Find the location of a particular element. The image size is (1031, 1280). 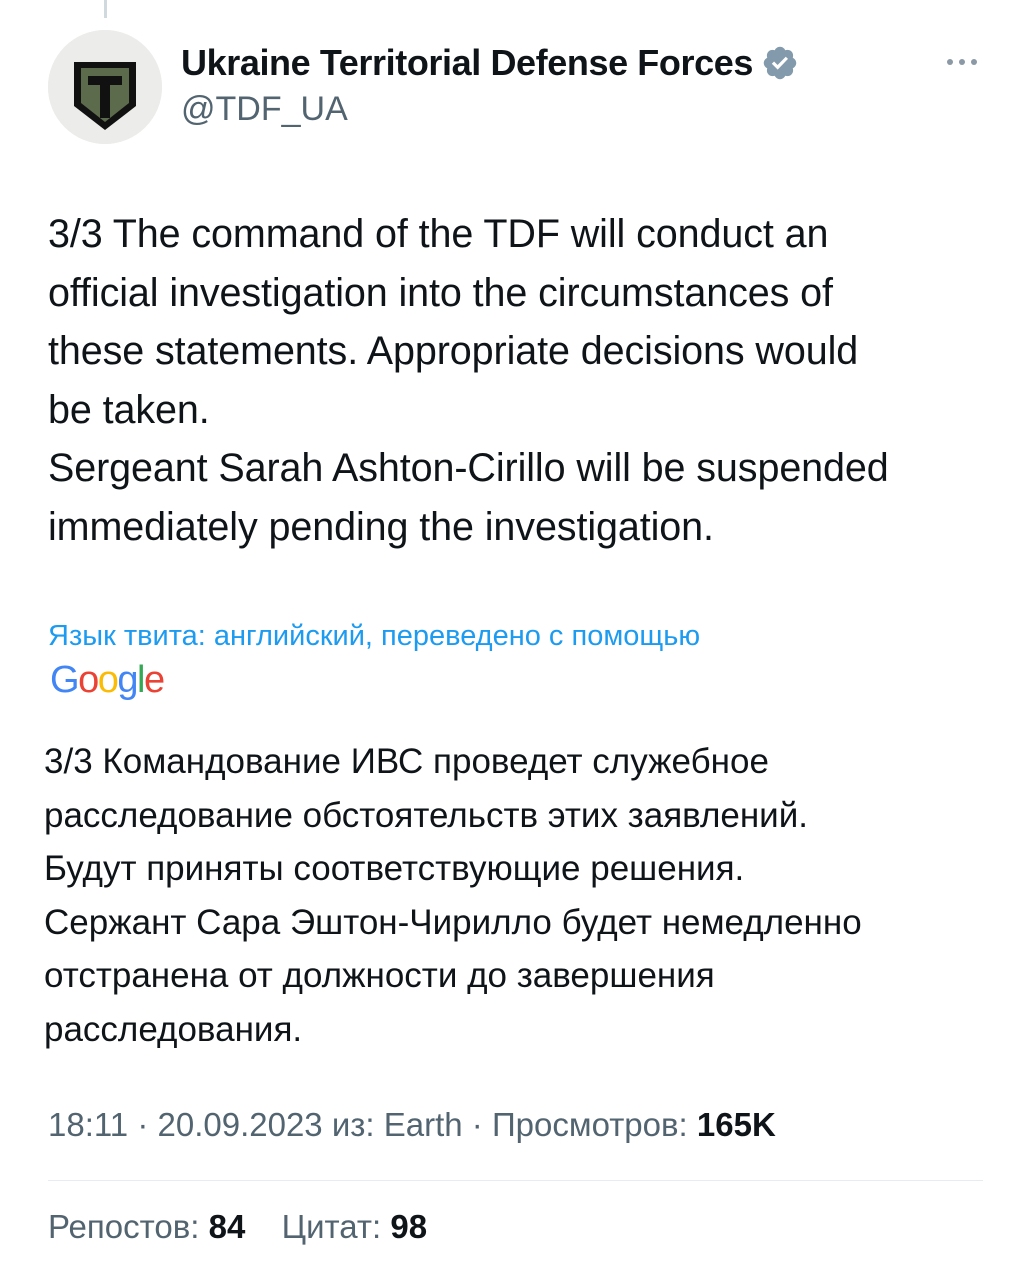

verified-badge-icon is located at coordinates (780, 63).